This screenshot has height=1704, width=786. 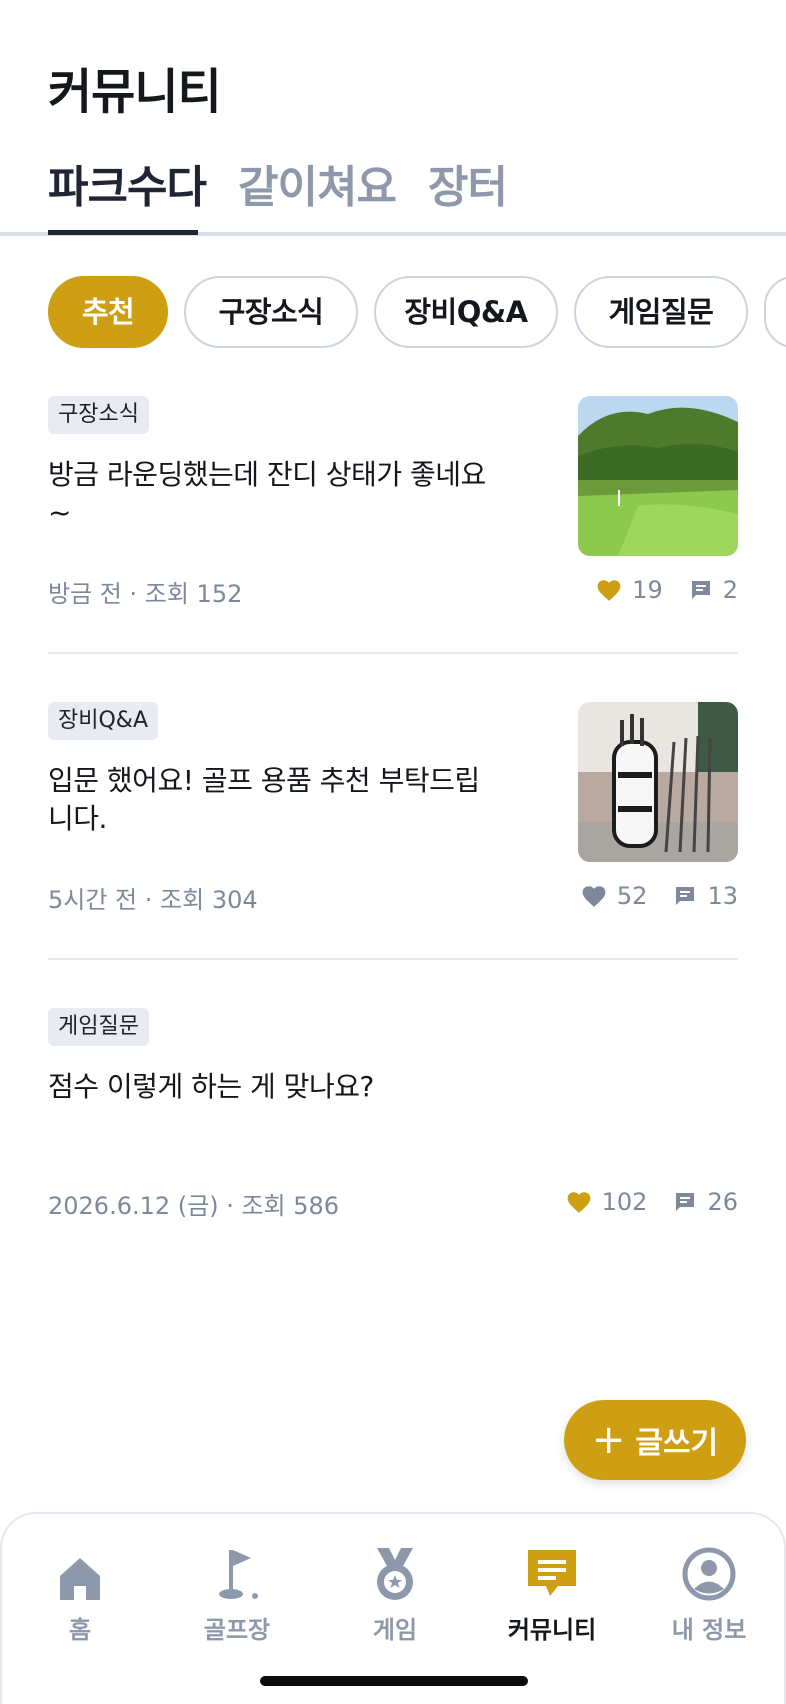 I want to click on like-count-value: 52, so click(x=632, y=896).